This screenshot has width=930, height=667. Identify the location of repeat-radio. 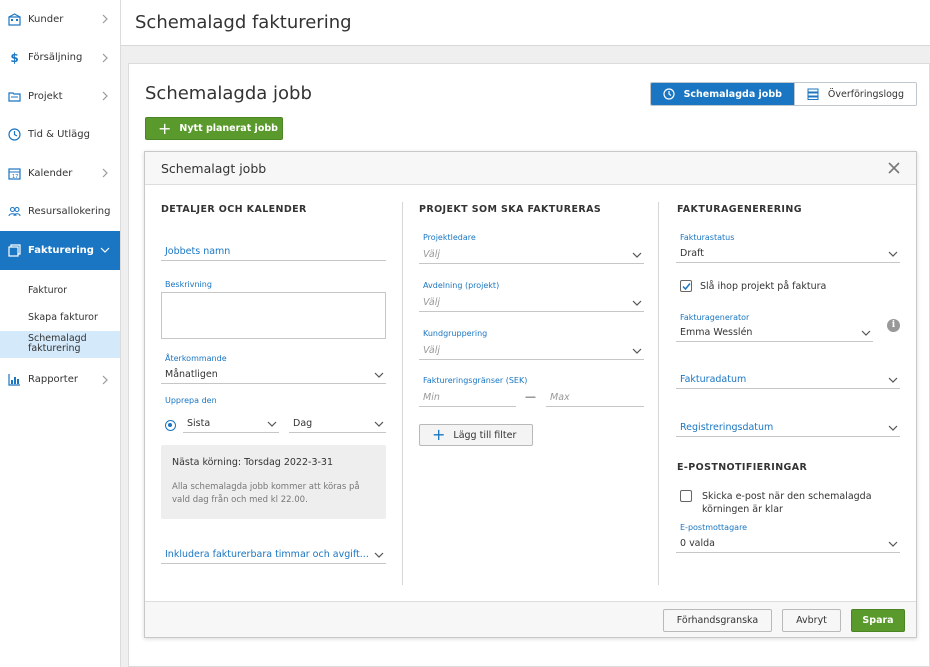
(170, 425).